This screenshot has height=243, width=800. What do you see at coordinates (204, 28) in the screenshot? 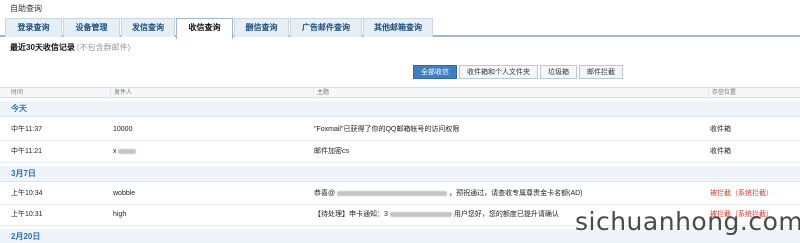
I see `tab-received-query: 收信查询` at bounding box center [204, 28].